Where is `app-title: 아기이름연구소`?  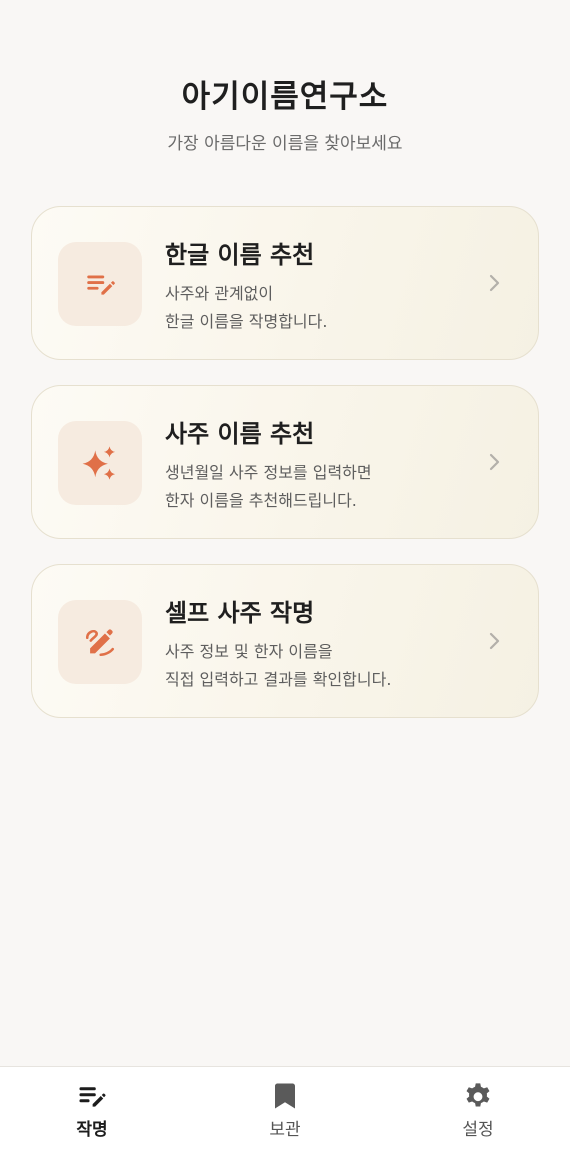 app-title: 아기이름연구소 is located at coordinates (285, 97).